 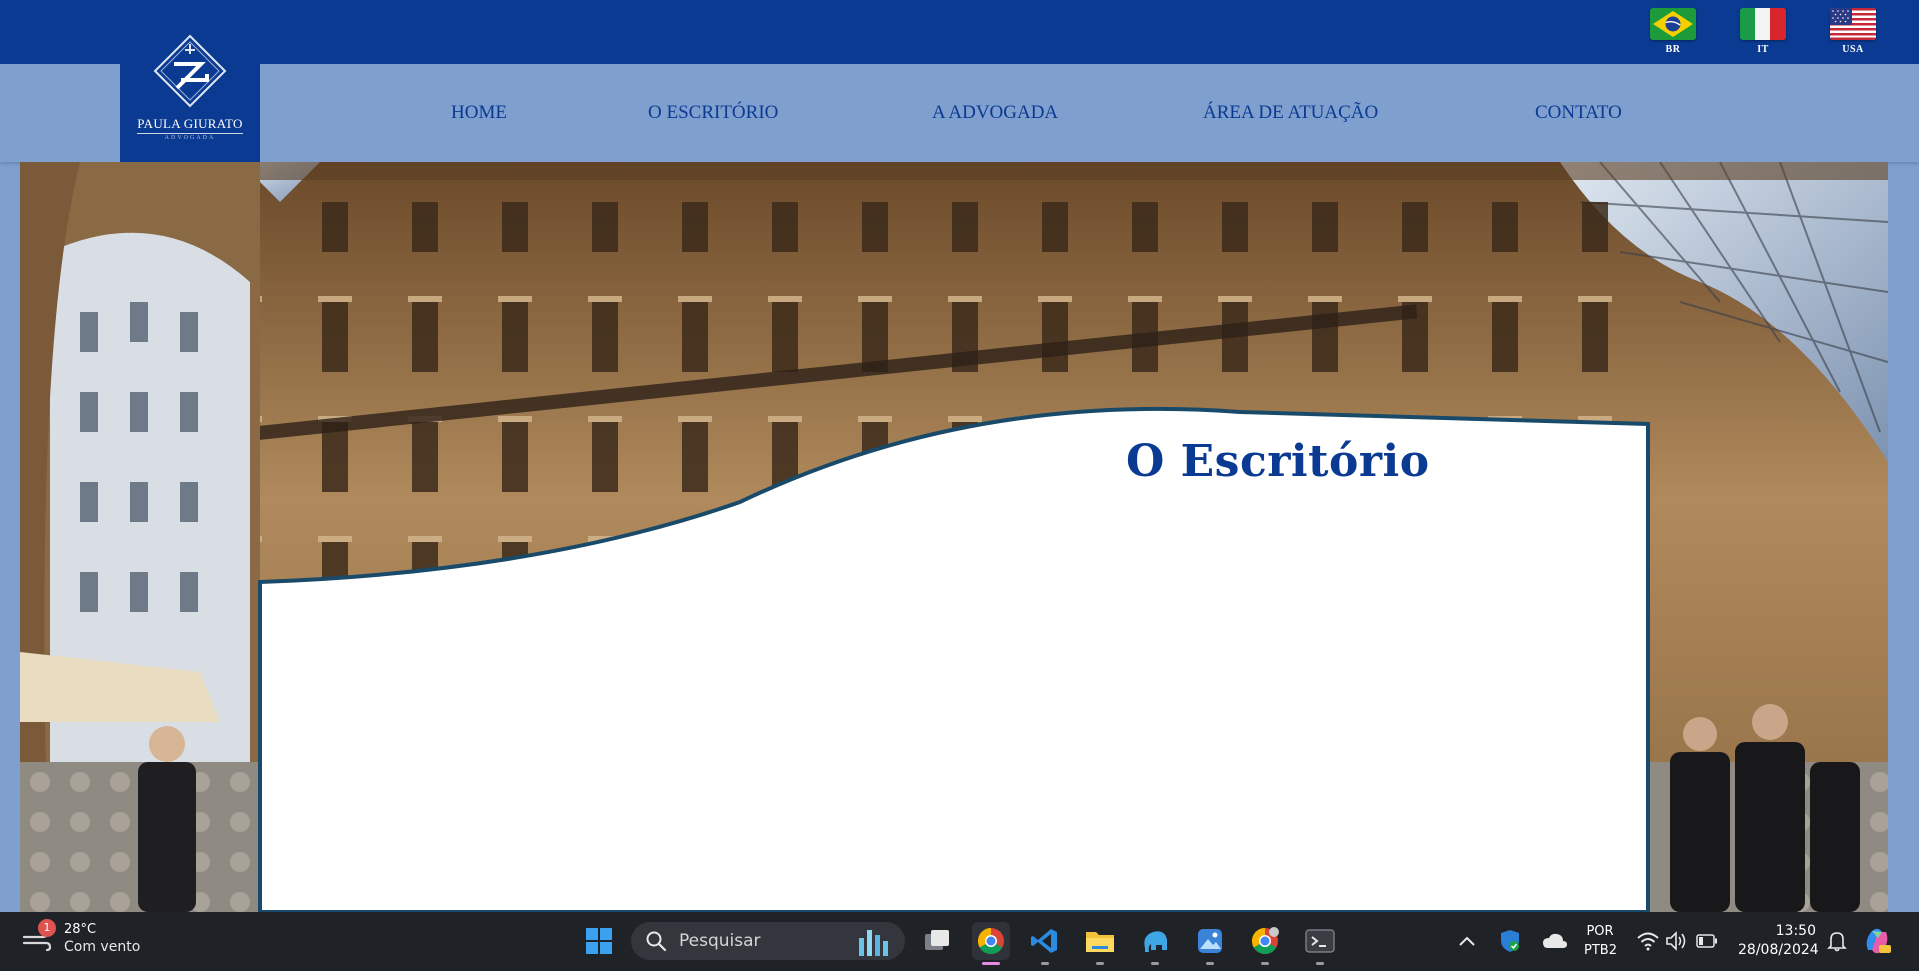 I want to click on terminal-icon, so click(x=1320, y=943).